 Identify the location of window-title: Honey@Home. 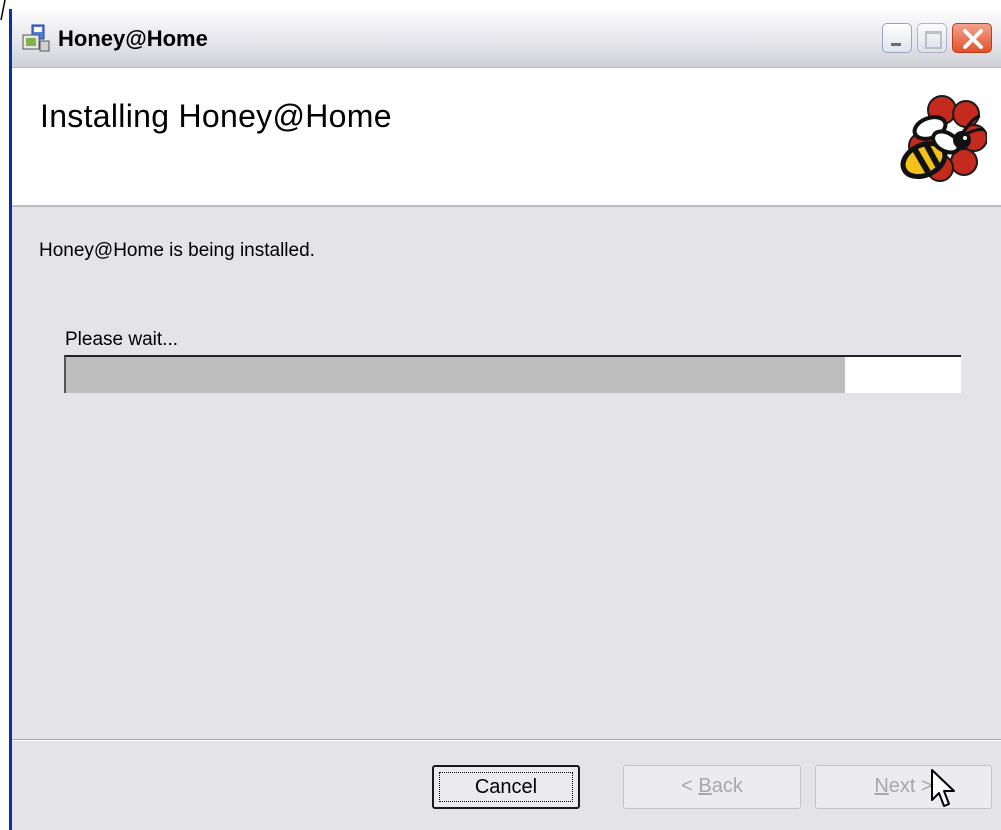
(133, 38).